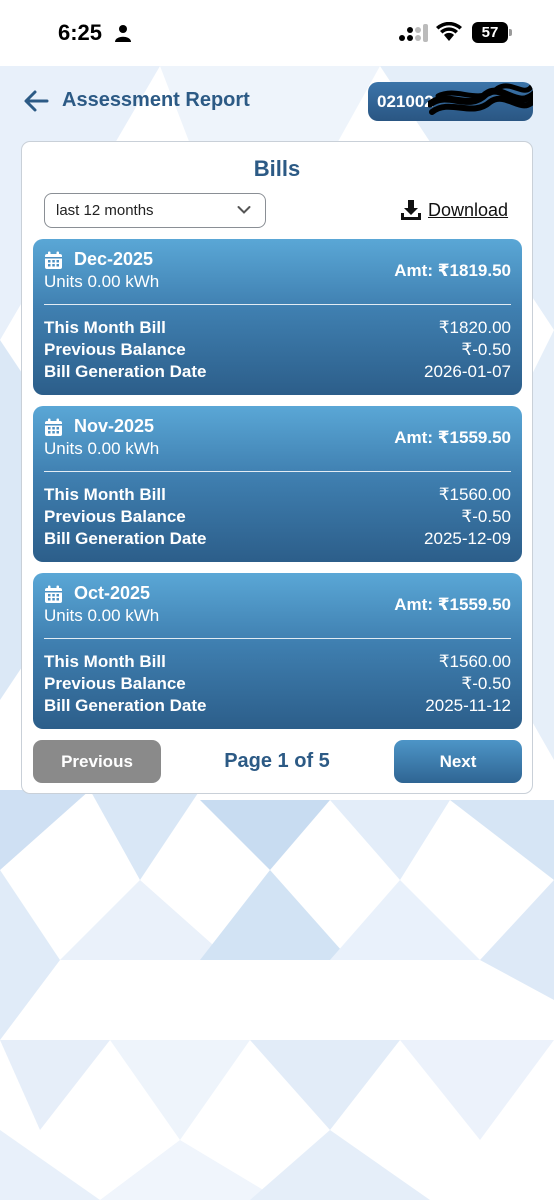  I want to click on status-bar: 6:25 57, so click(277, 33).